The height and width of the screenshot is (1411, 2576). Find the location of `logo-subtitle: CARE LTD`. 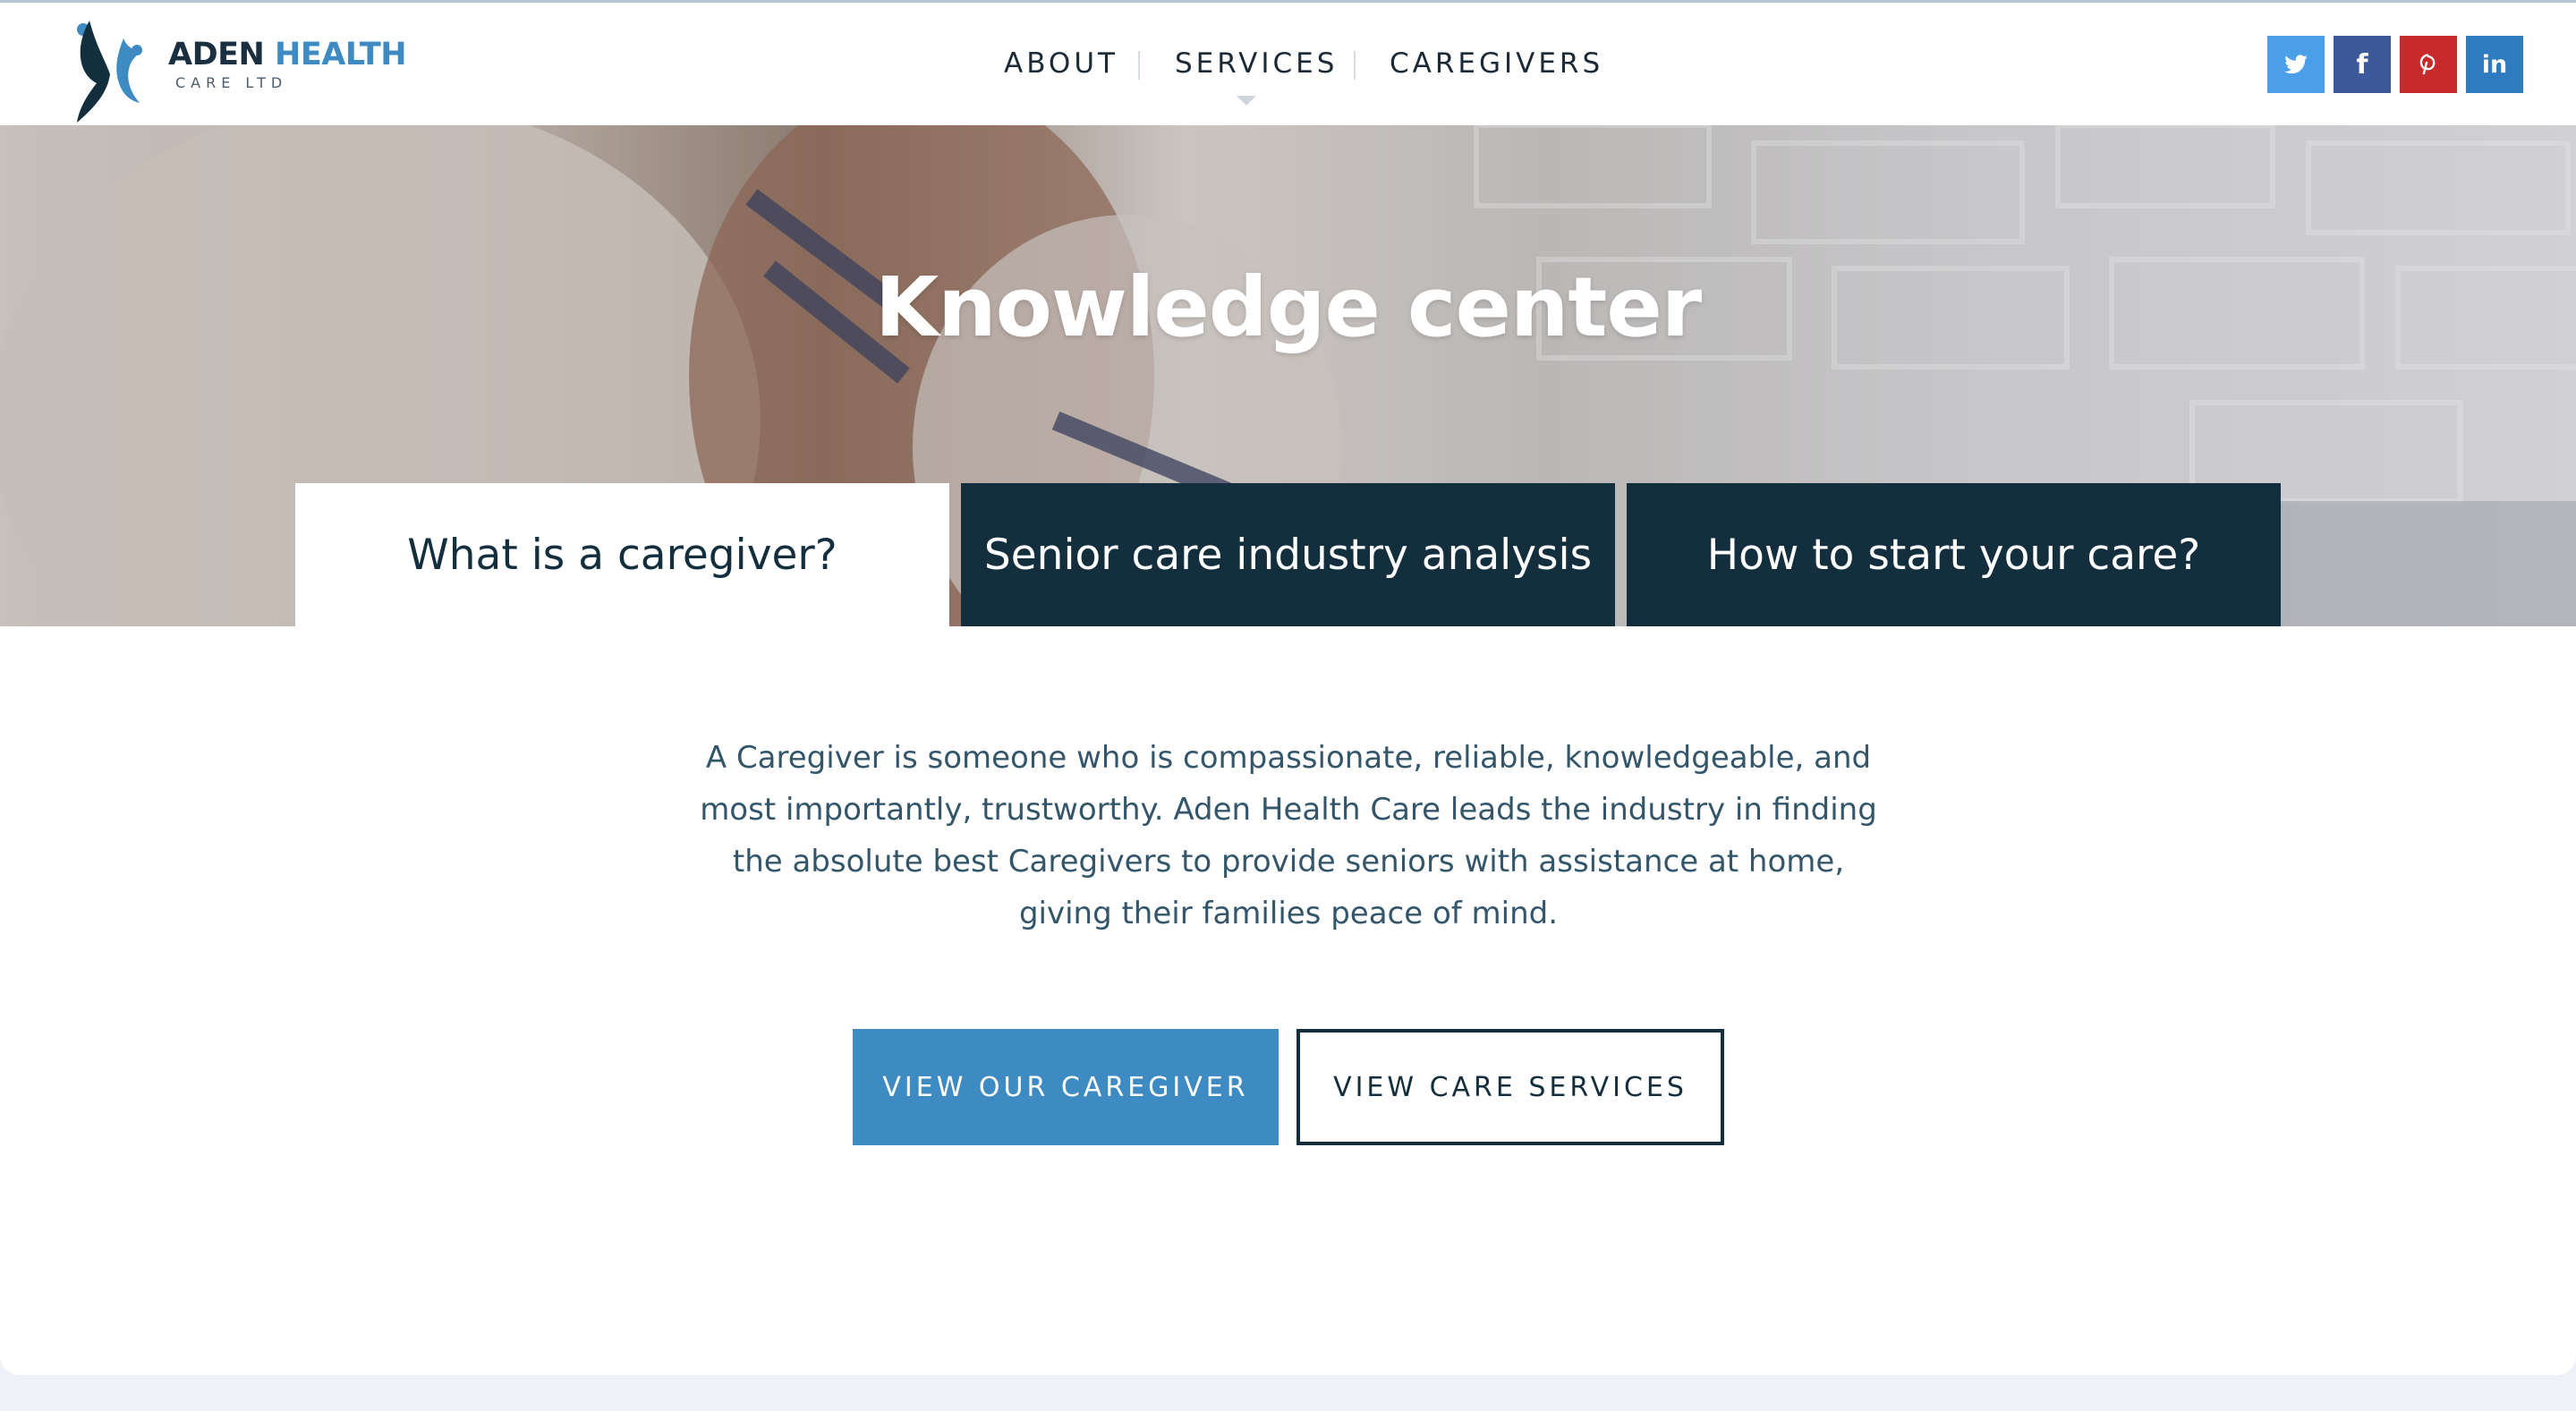

logo-subtitle: CARE LTD is located at coordinates (231, 82).